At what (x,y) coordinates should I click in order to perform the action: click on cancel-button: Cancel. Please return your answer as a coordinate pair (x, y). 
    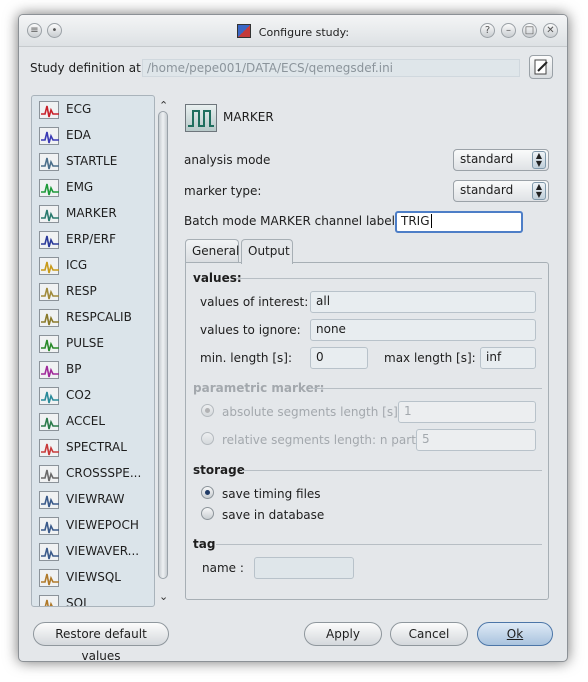
    Looking at the image, I should click on (429, 634).